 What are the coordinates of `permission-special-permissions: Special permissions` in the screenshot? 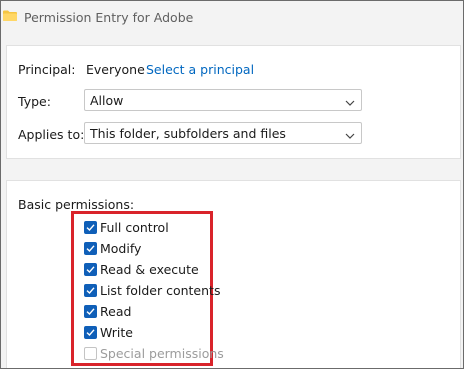 It's located at (154, 353).